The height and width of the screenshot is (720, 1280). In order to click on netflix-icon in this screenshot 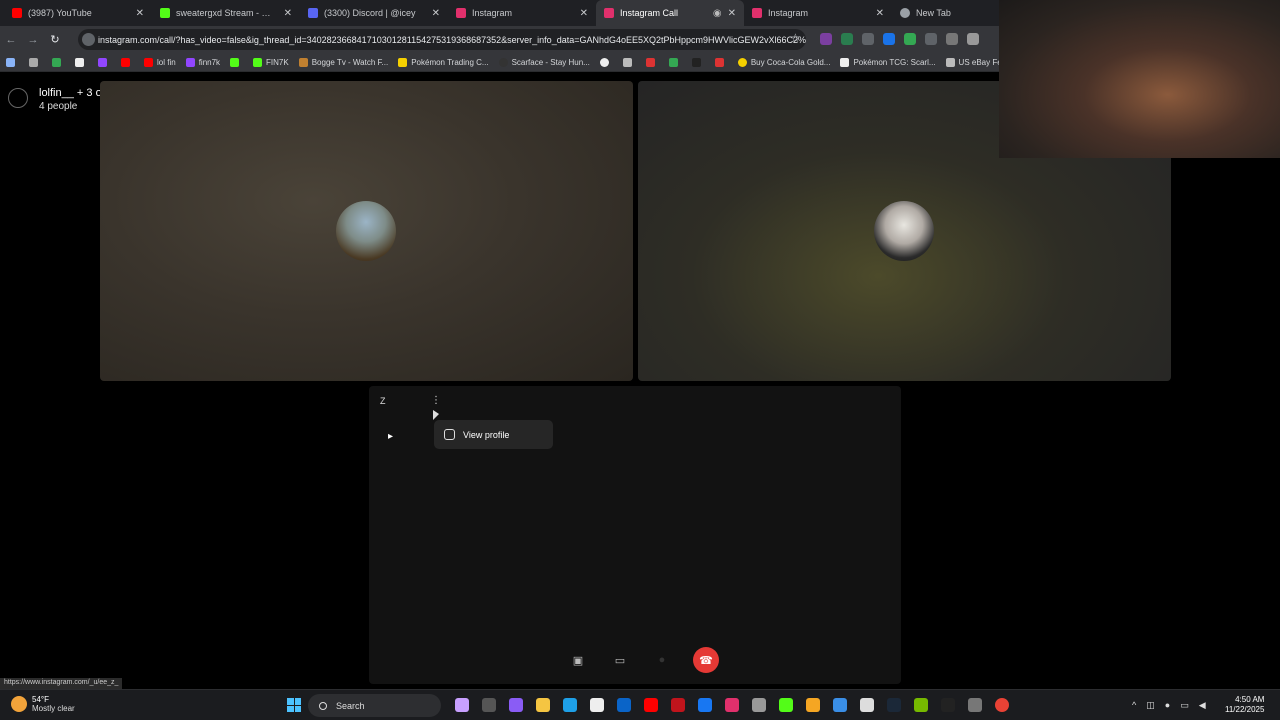, I will do `click(678, 705)`.